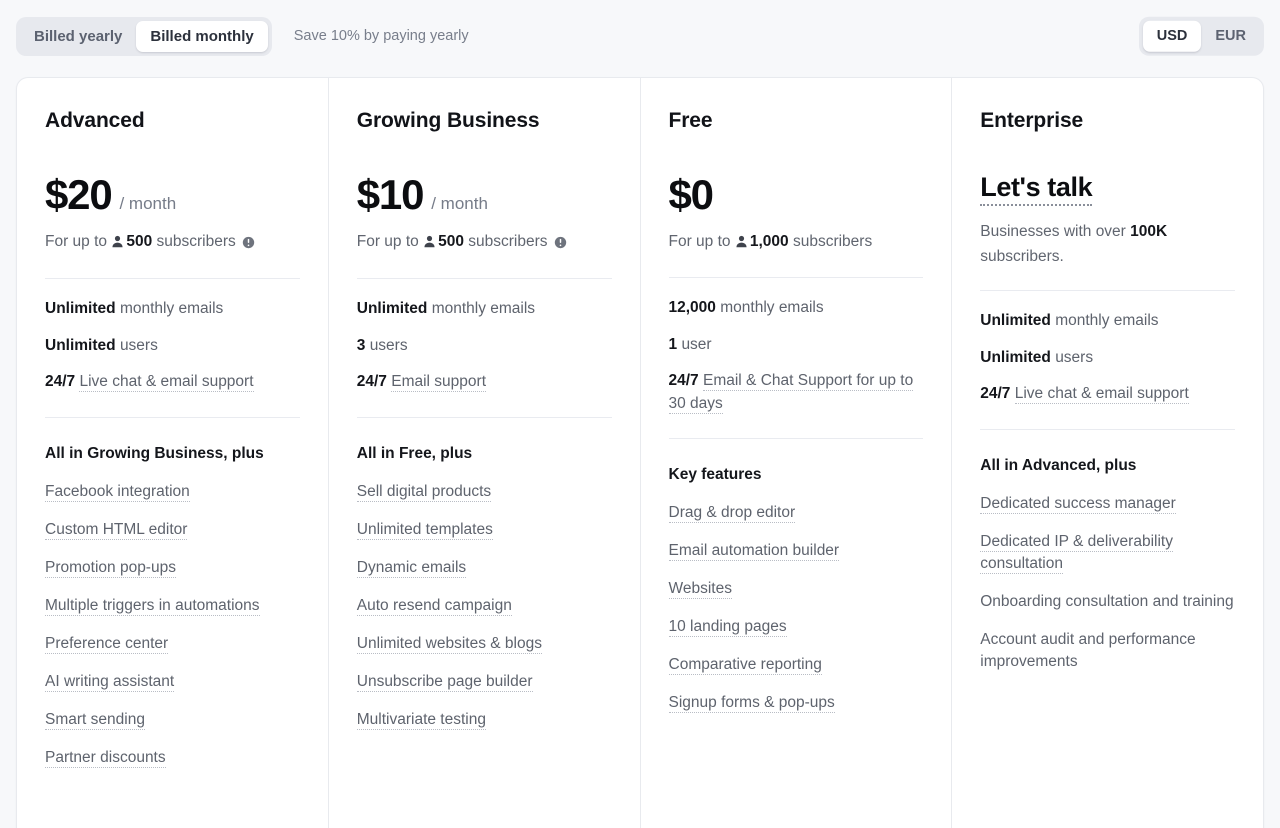 The height and width of the screenshot is (828, 1280). Describe the element at coordinates (1036, 190) in the screenshot. I see `plan-price: Let's talk` at that location.